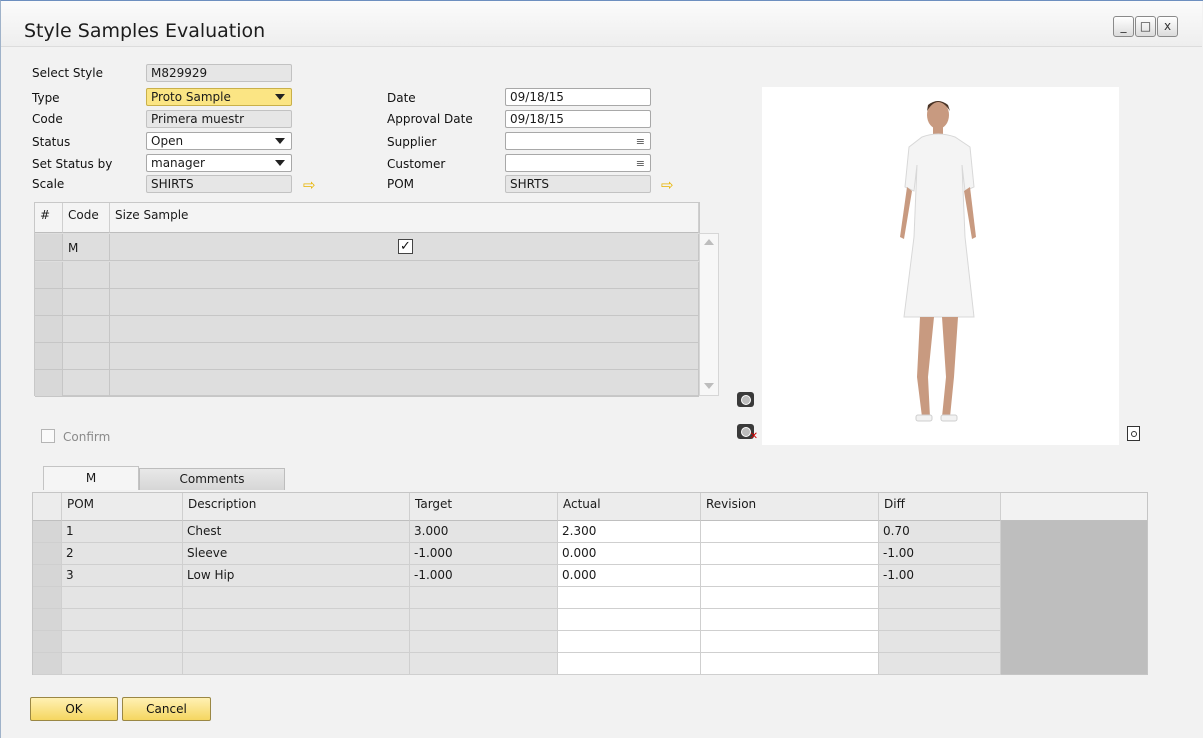 Image resolution: width=1203 pixels, height=738 pixels. What do you see at coordinates (219, 73) in the screenshot?
I see `select-style-field: M829929` at bounding box center [219, 73].